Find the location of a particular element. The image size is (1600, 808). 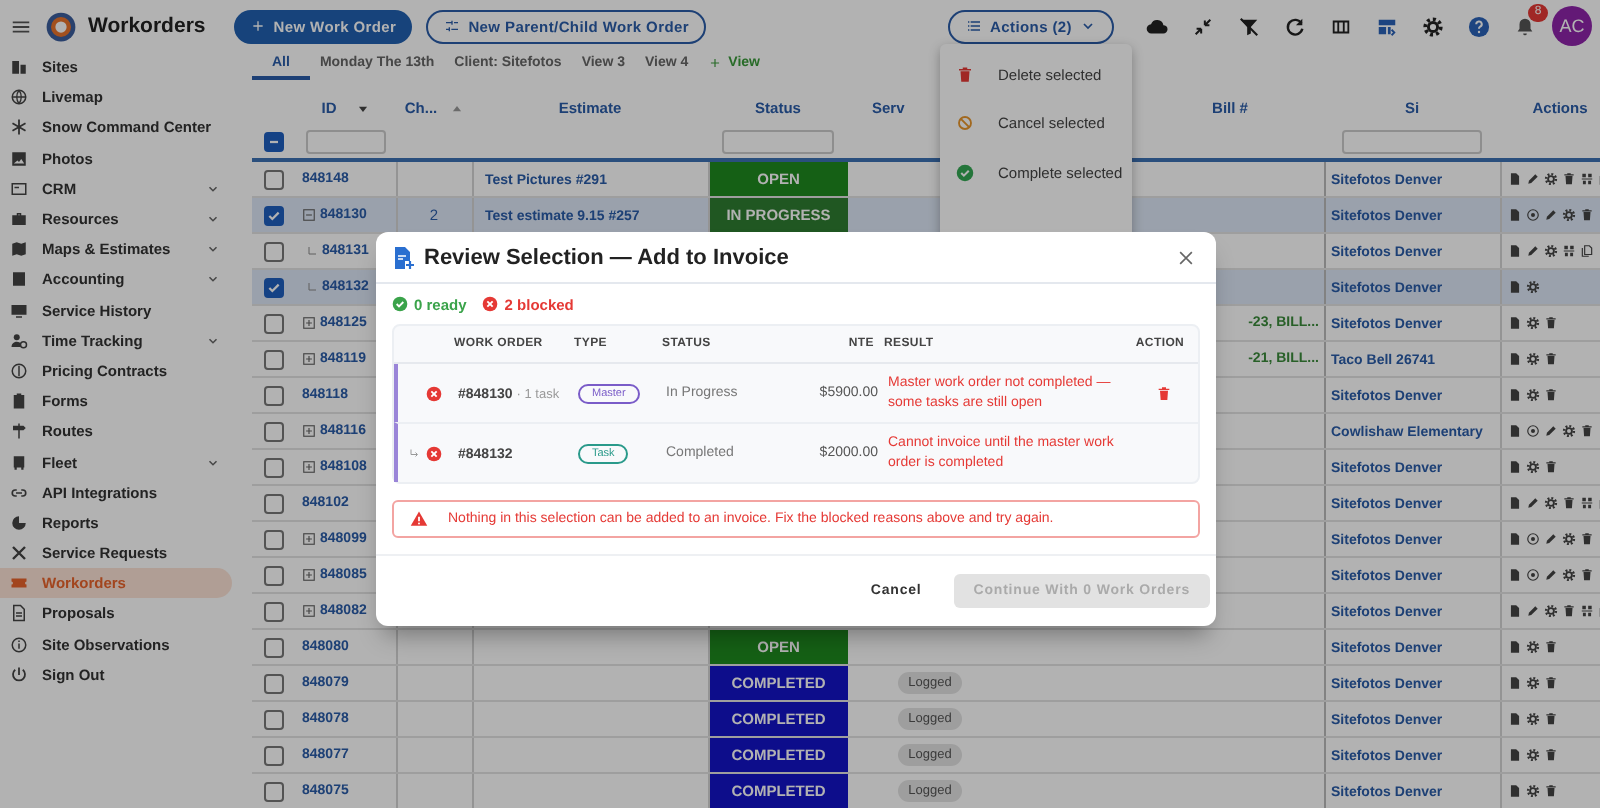

table-edit-icon is located at coordinates (1387, 26).